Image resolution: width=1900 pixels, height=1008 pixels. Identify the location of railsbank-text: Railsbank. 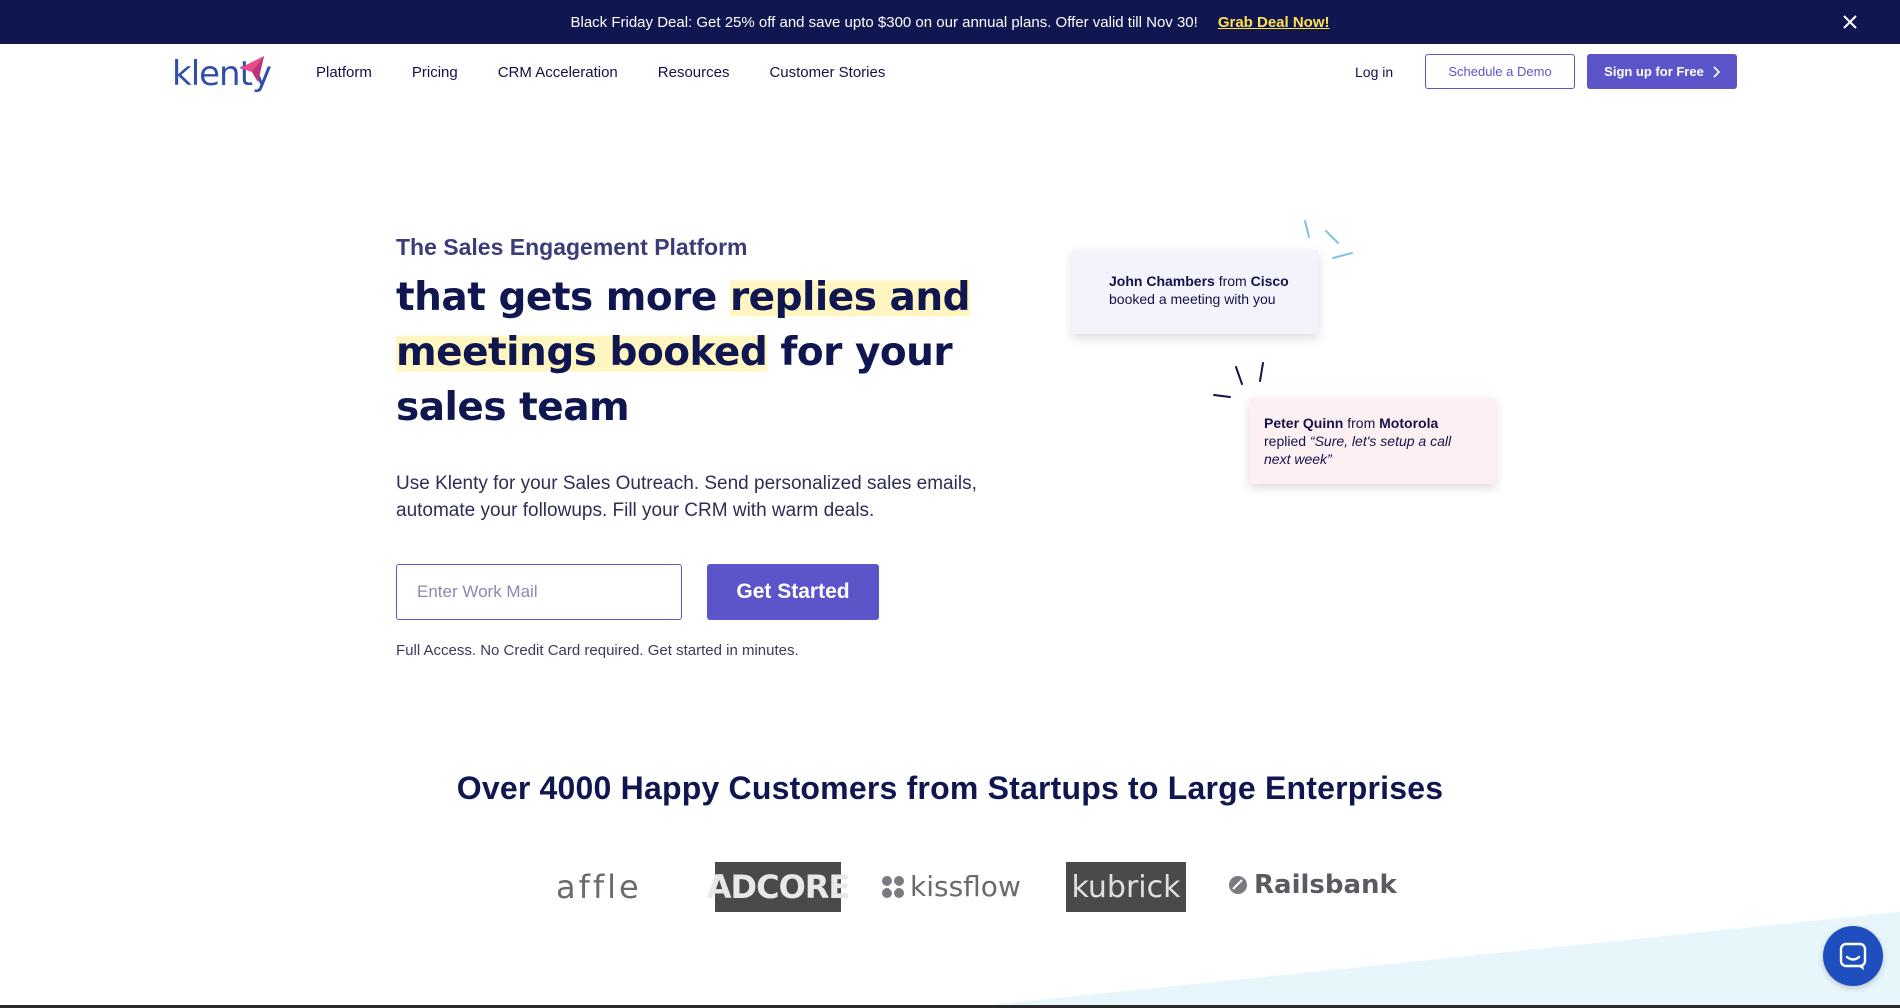
(1325, 885).